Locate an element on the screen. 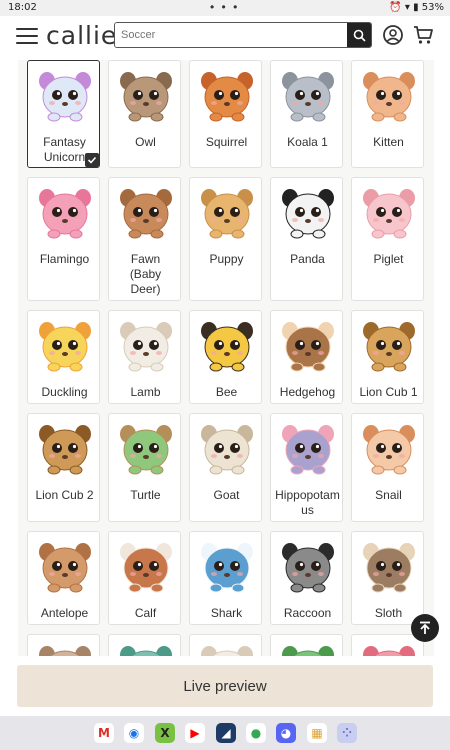 The image size is (450, 750). reader-app-icon: ◢ is located at coordinates (226, 733).